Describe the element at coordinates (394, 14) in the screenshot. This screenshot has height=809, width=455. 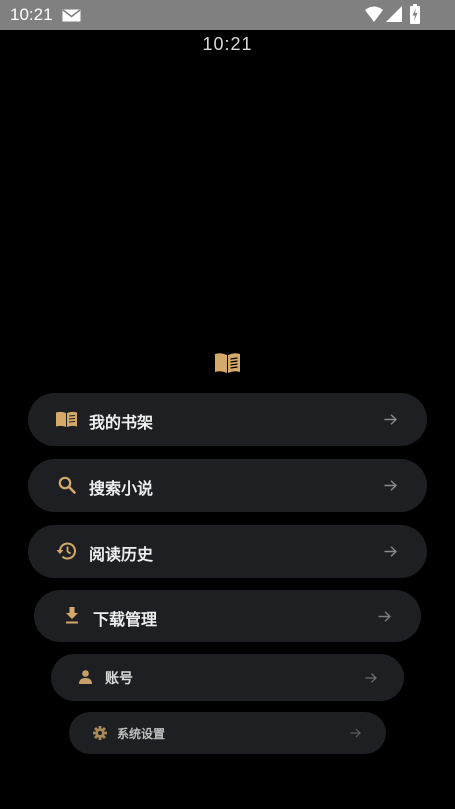
I see `signal-icon` at that location.